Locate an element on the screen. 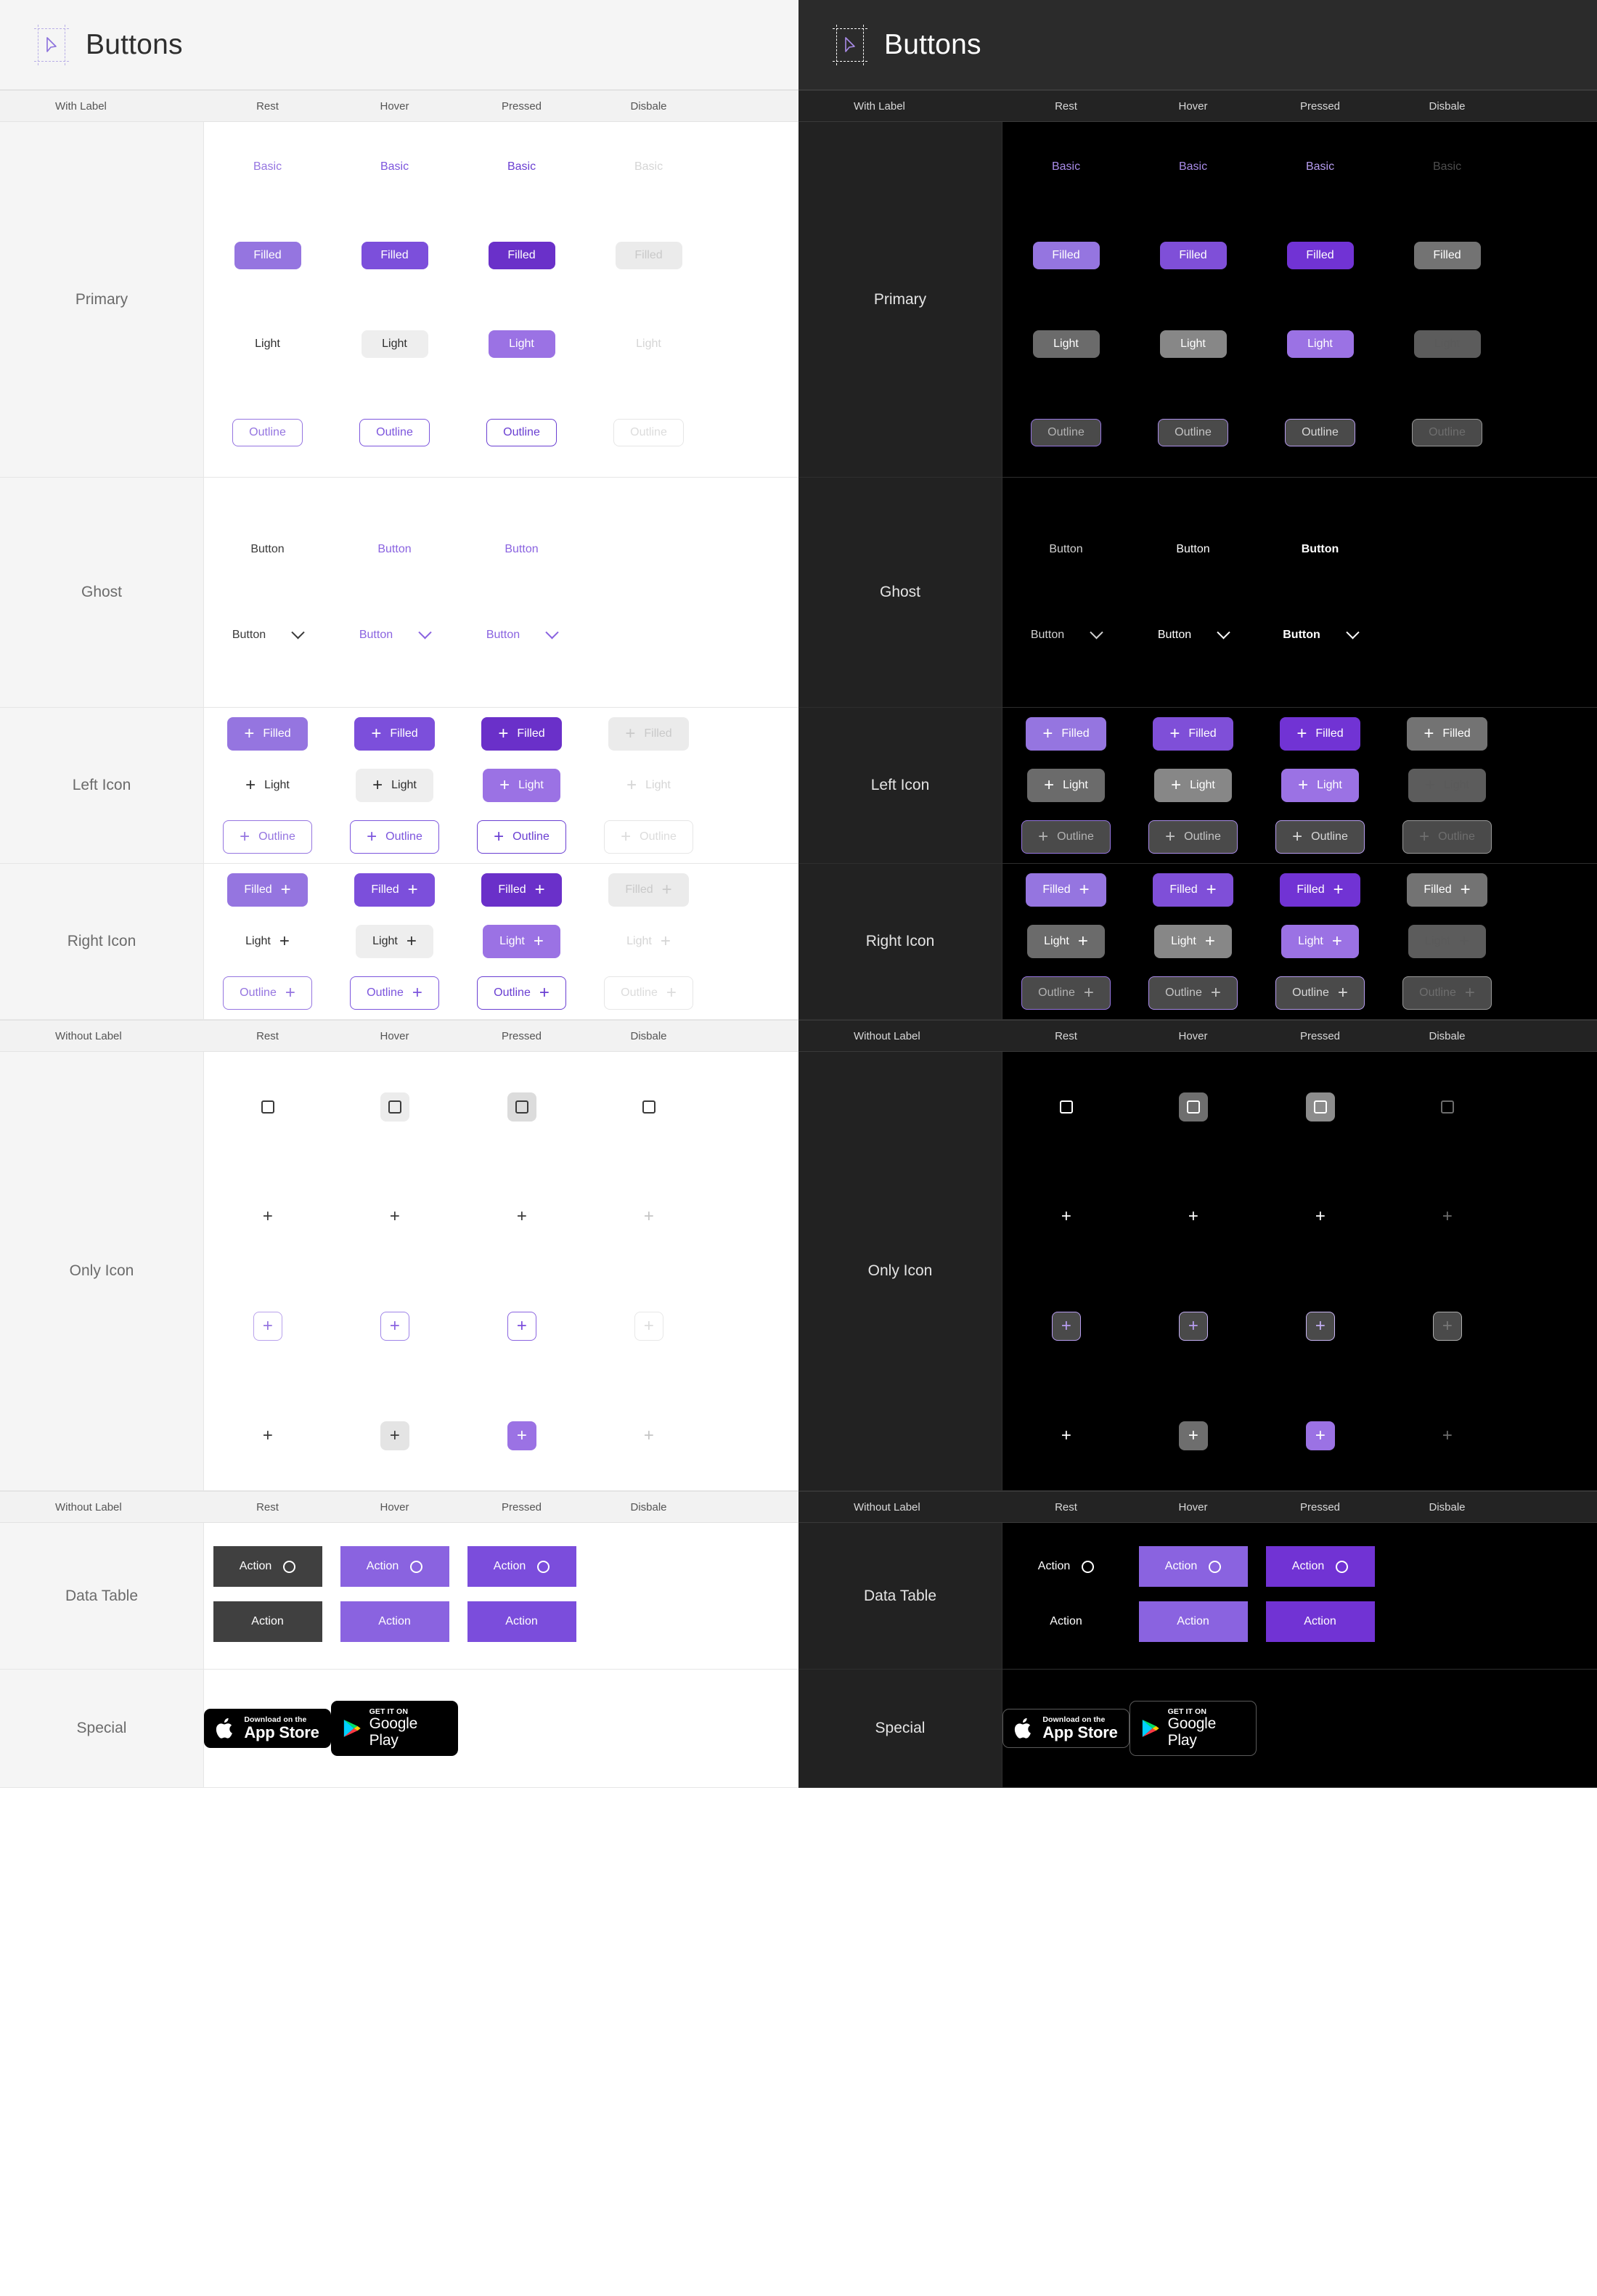 This screenshot has height=2296, width=1597. datatable-action-rest: Action is located at coordinates (268, 1566).